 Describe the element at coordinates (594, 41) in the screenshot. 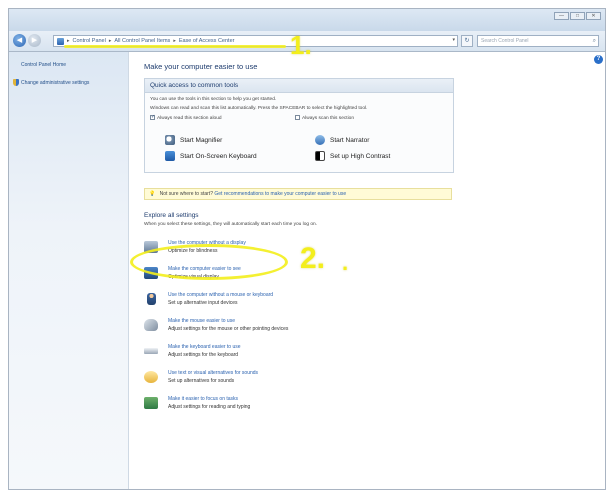

I see `search-icon: ⌕` at that location.